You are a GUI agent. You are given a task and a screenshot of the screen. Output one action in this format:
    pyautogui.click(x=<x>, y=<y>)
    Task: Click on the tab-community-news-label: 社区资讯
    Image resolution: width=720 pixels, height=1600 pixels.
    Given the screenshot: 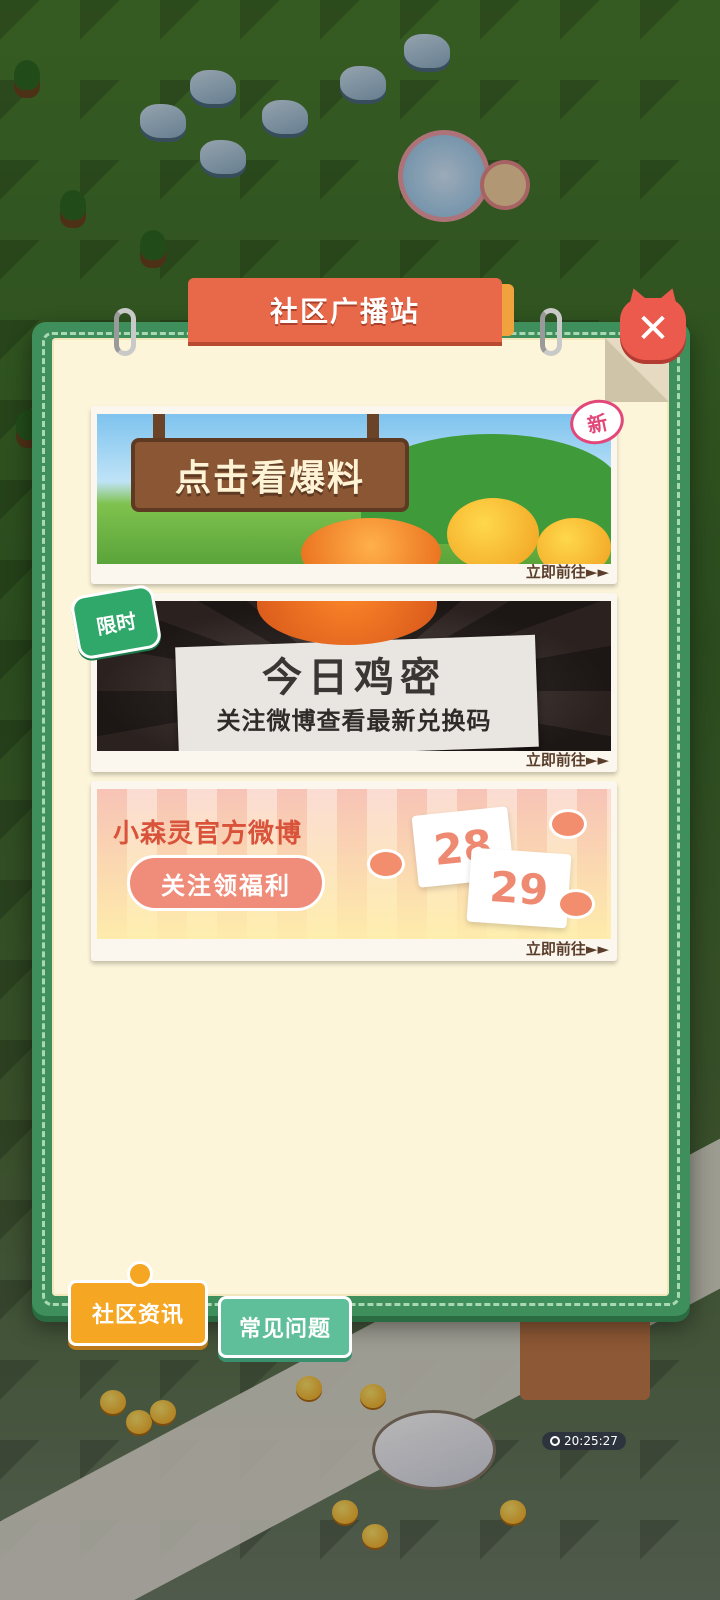 What is the action you would take?
    pyautogui.click(x=137, y=1315)
    